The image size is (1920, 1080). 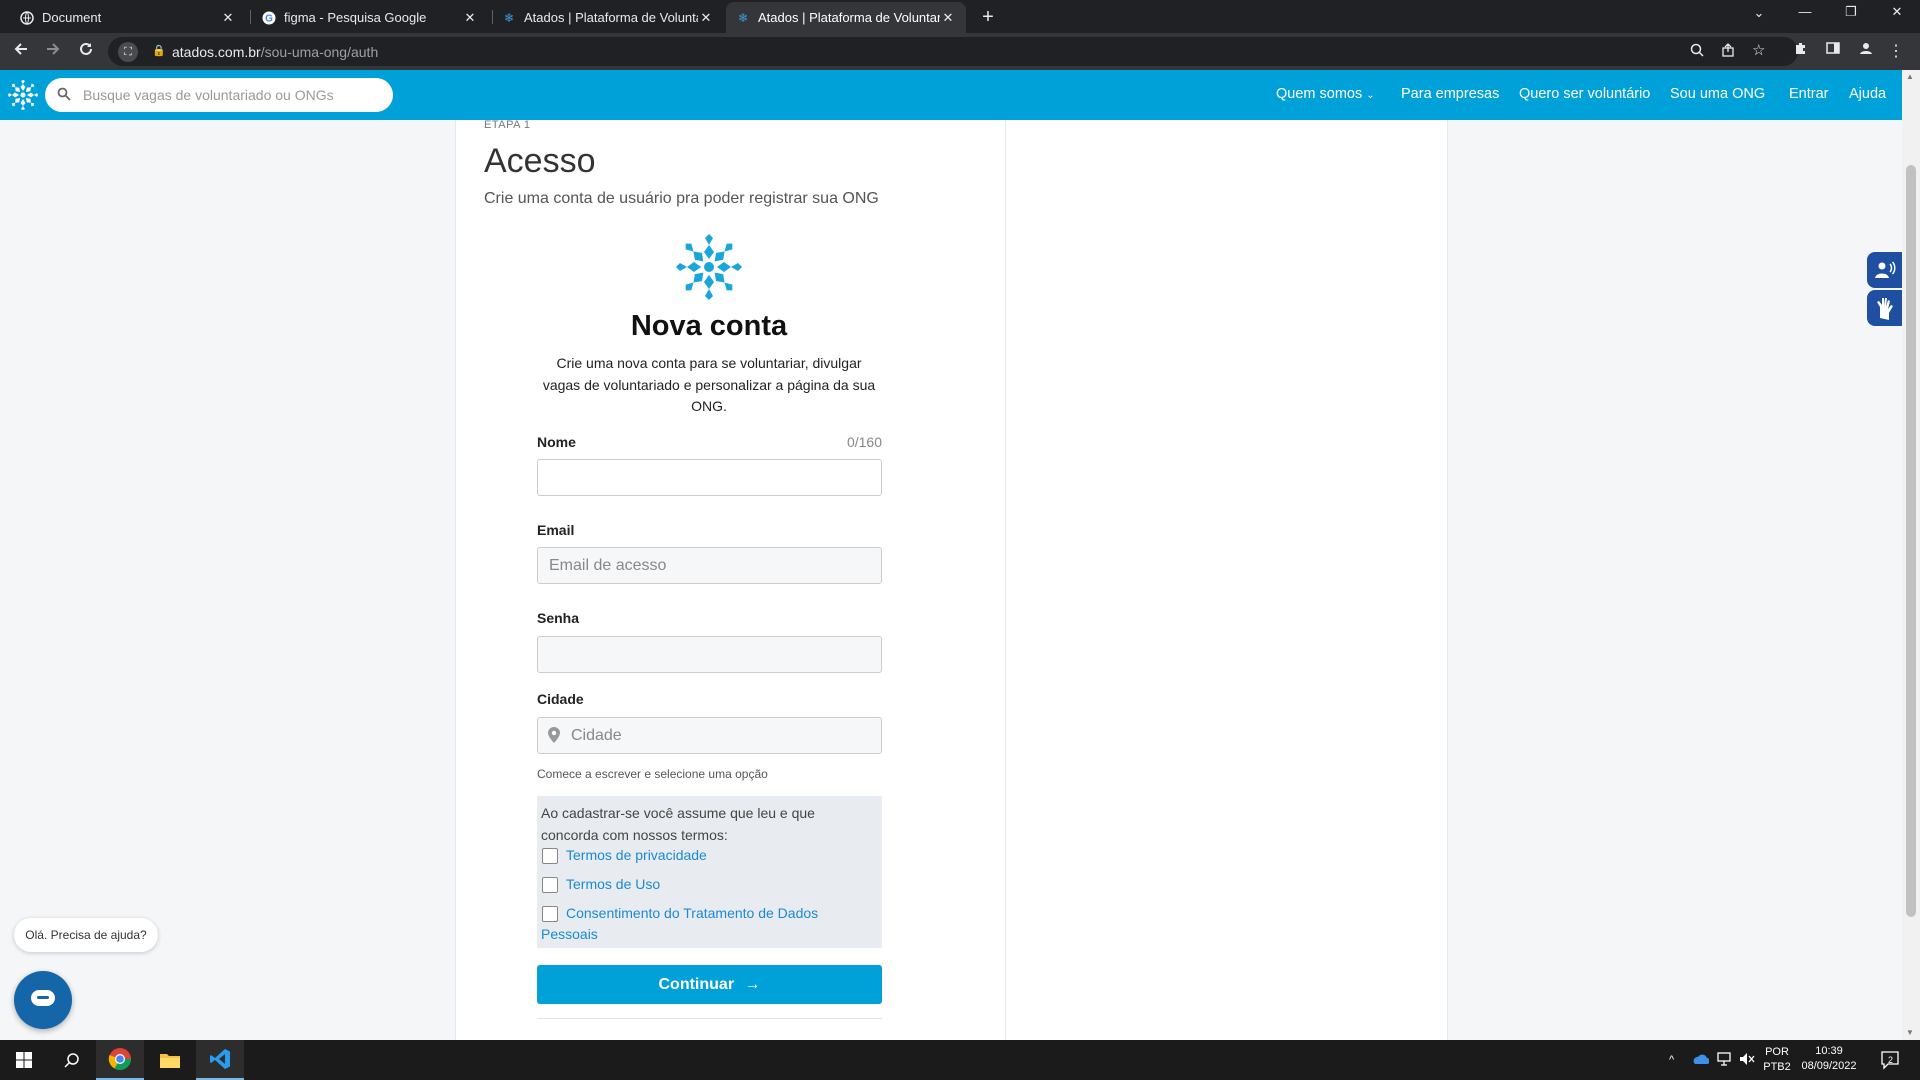 I want to click on page-title: Acesso, so click(x=540, y=161).